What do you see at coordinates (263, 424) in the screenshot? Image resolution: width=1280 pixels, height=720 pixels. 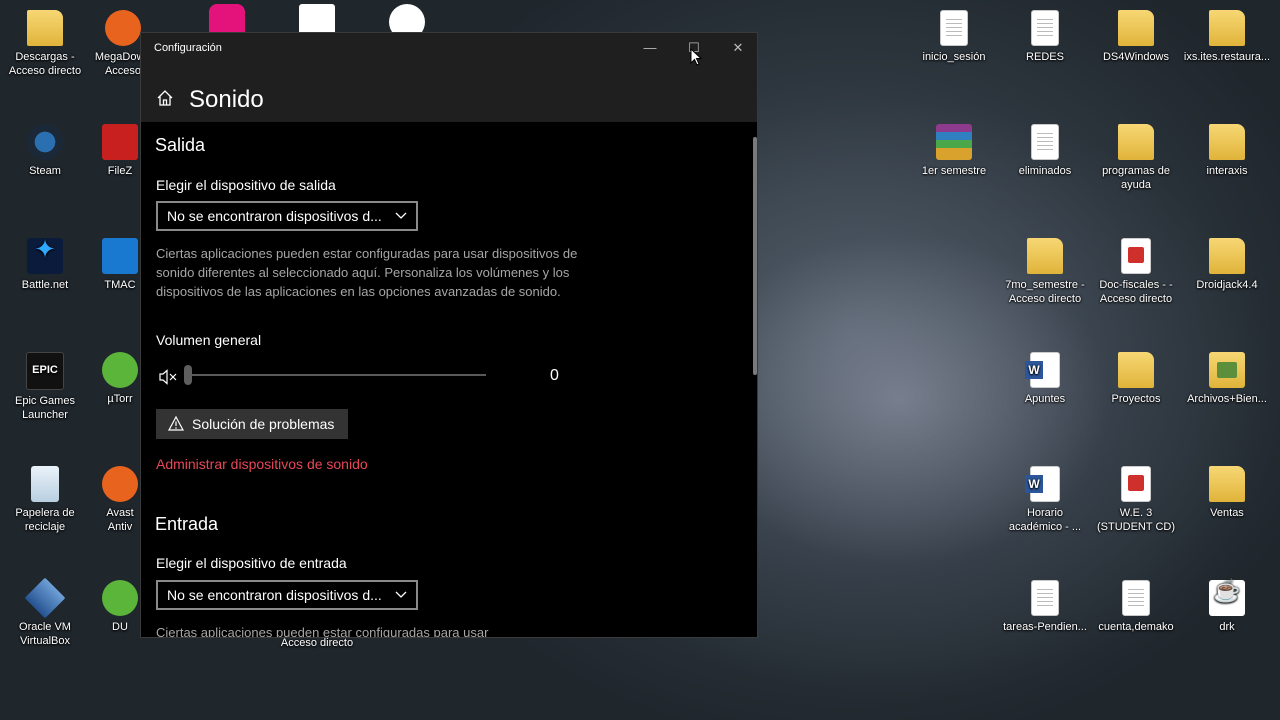 I see `troubleshoot-label: Solución de problemas` at bounding box center [263, 424].